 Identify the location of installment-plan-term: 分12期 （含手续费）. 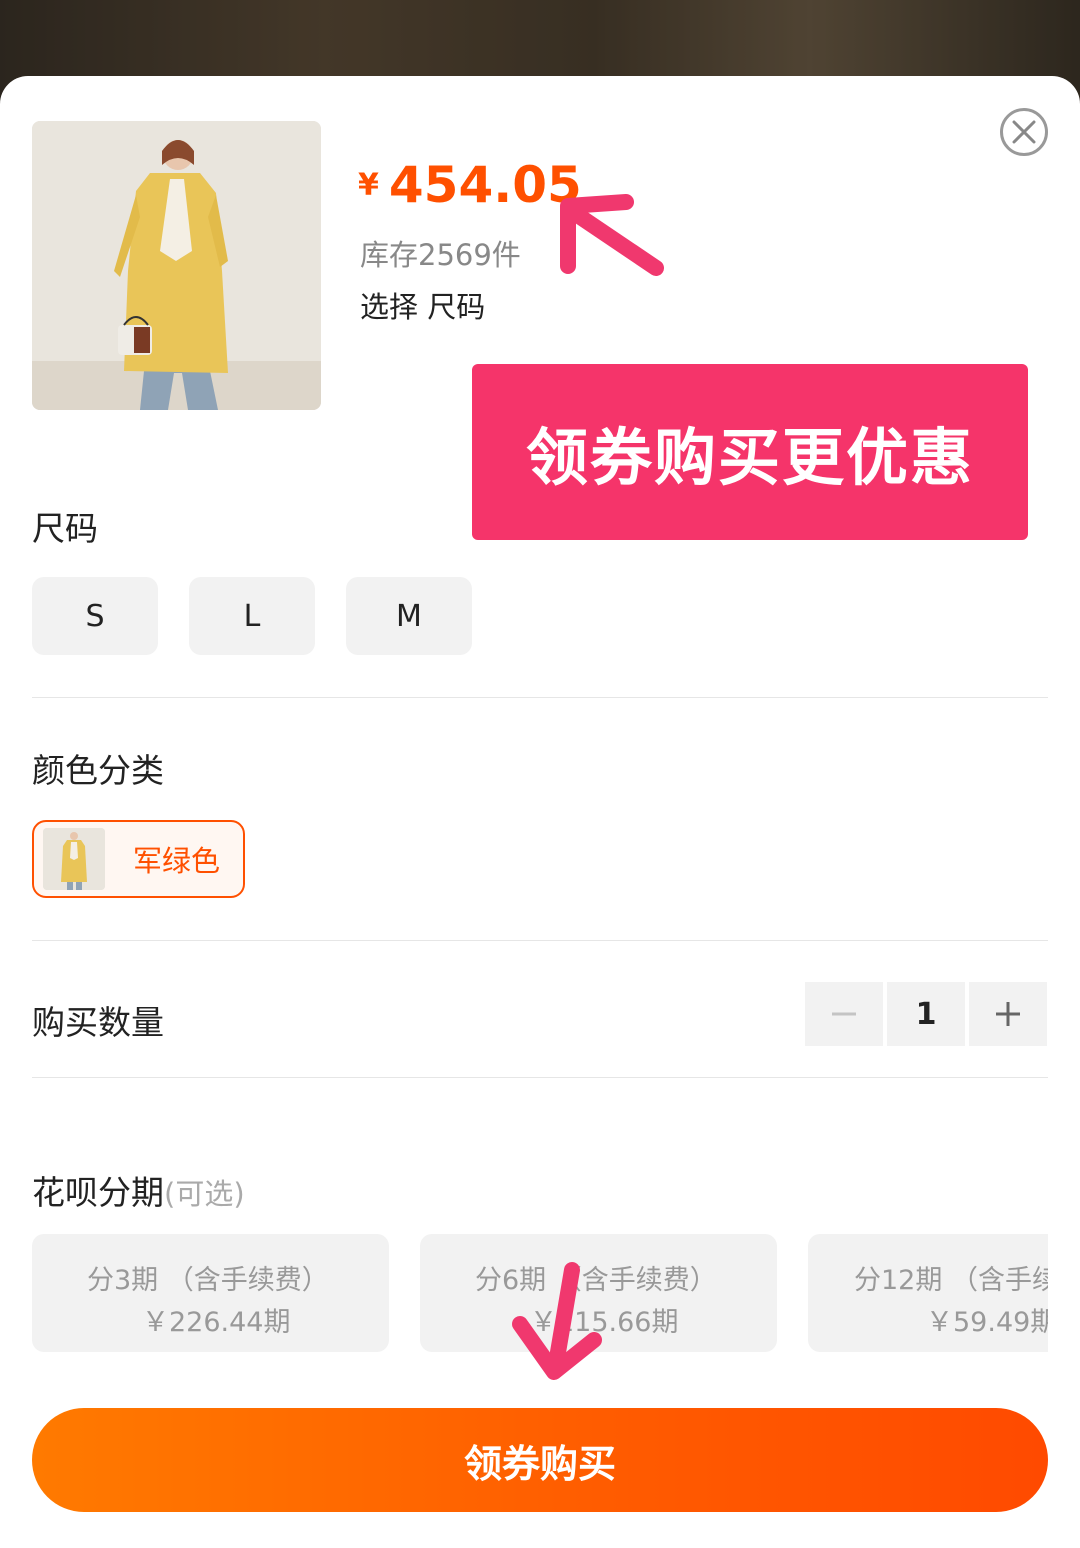
(951, 1280).